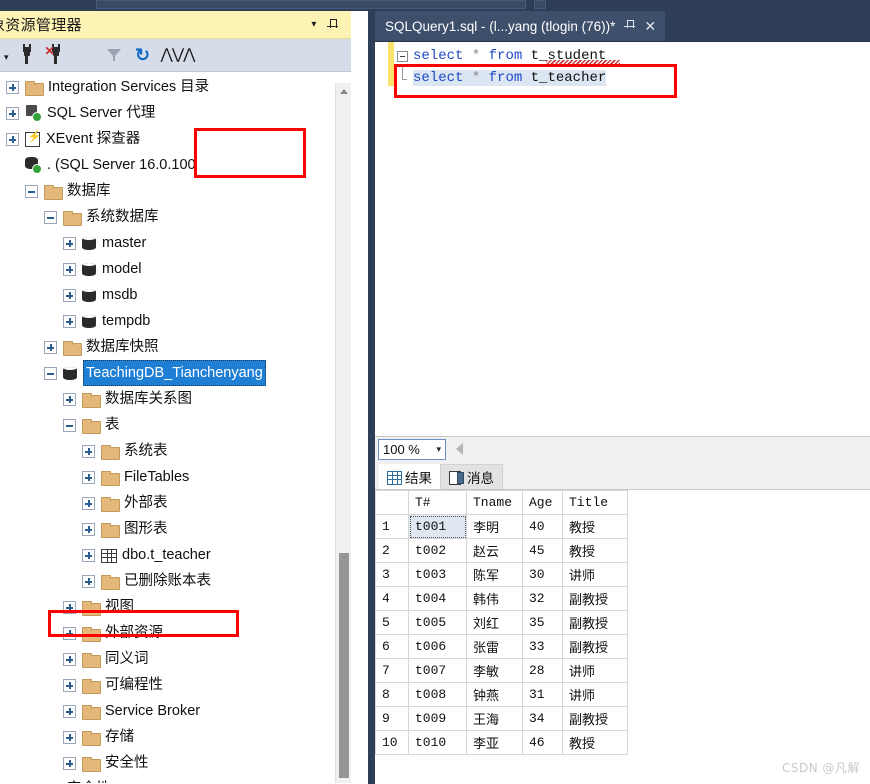 The image size is (870, 784). What do you see at coordinates (542, 526) in the screenshot?
I see `cell-age: 40` at bounding box center [542, 526].